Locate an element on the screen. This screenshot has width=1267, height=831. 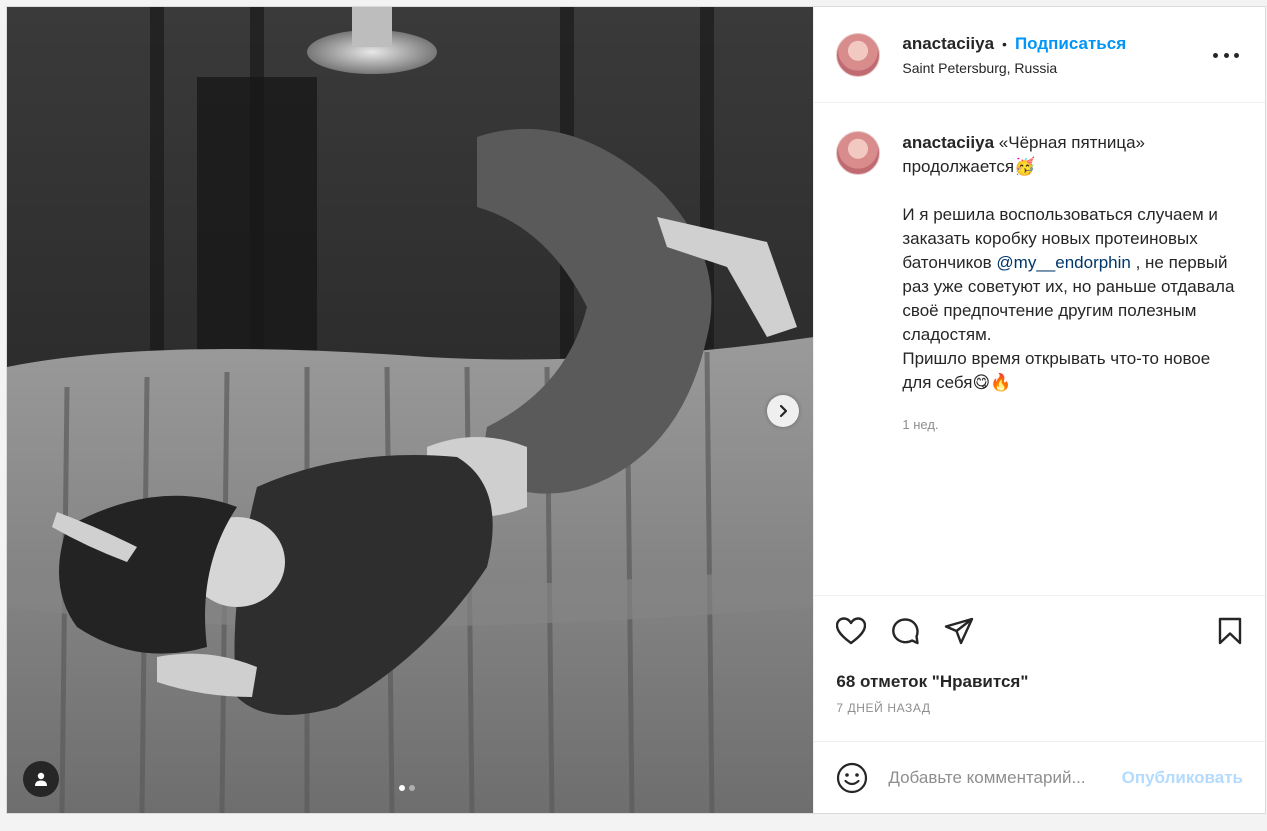
next-slide-button is located at coordinates (783, 411).